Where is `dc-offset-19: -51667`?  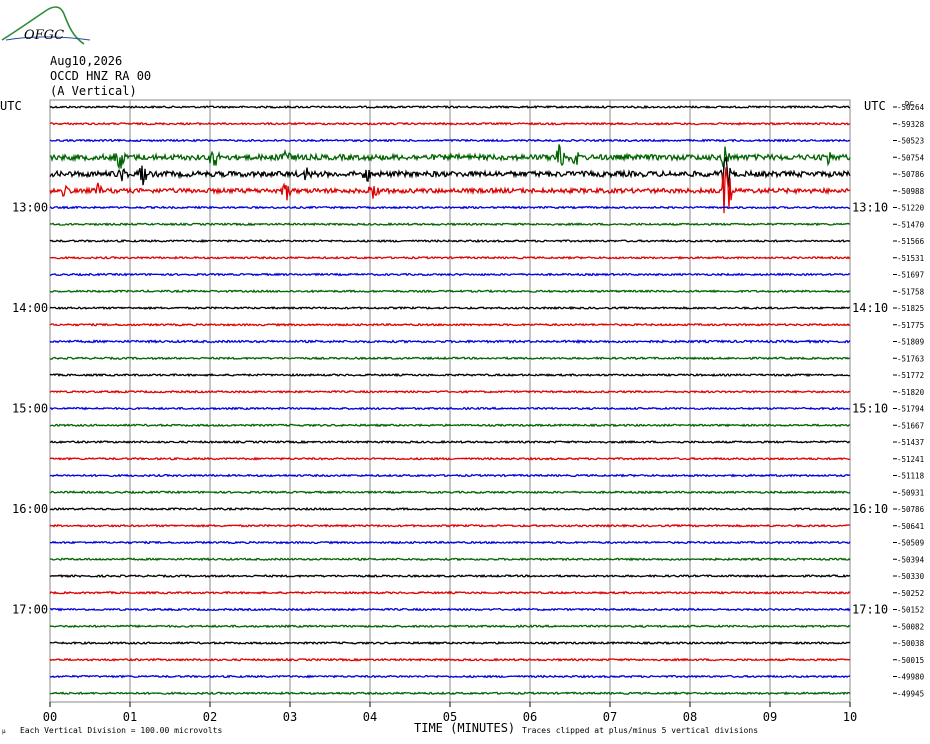
dc-offset-19: -51667 is located at coordinates (910, 425).